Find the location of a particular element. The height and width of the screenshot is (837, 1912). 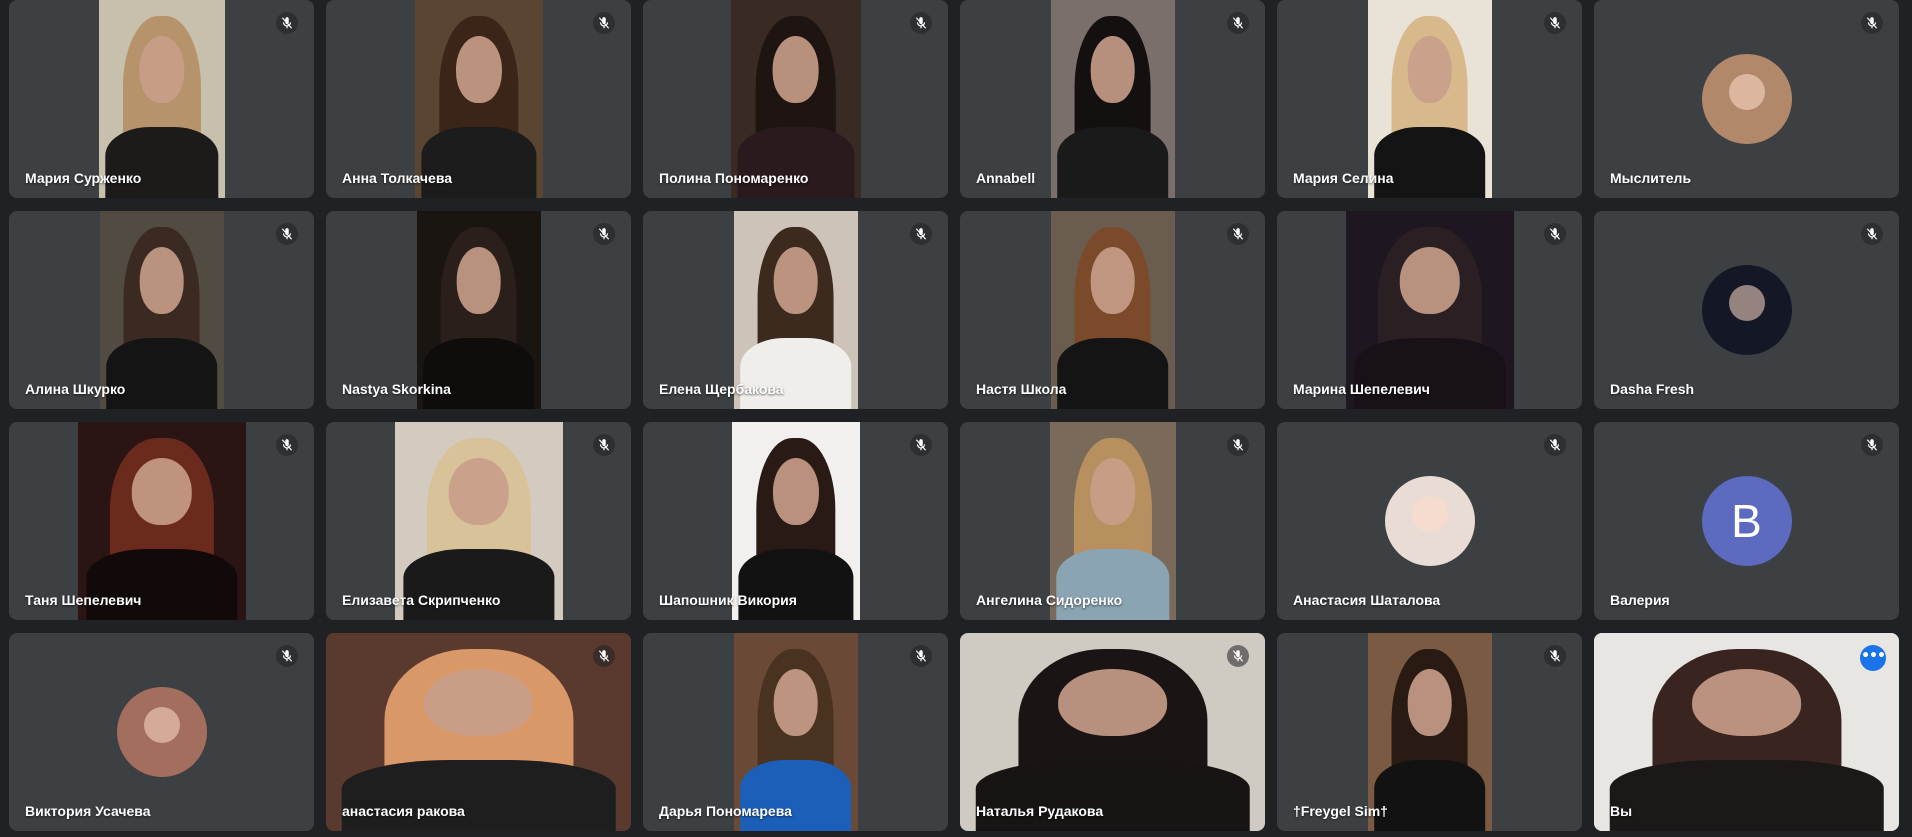

participant-tile: Анастасия Шаталова is located at coordinates (1429, 521).